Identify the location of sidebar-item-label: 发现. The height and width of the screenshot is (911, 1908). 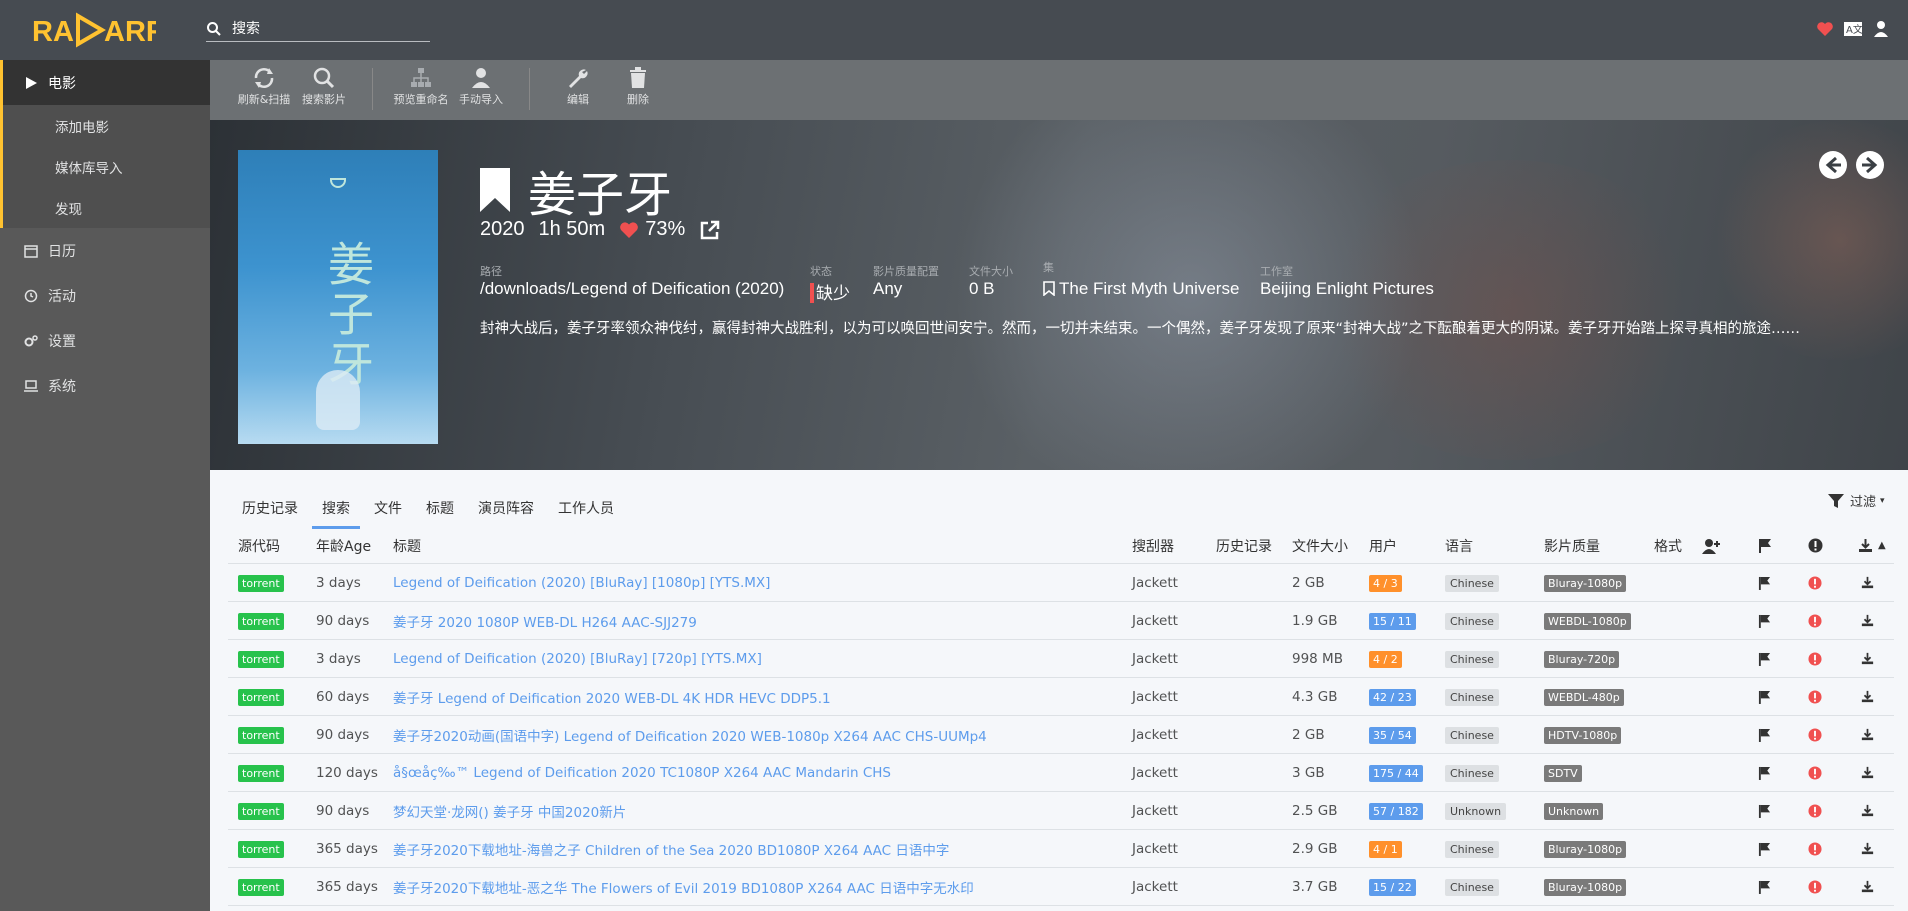
(68, 209).